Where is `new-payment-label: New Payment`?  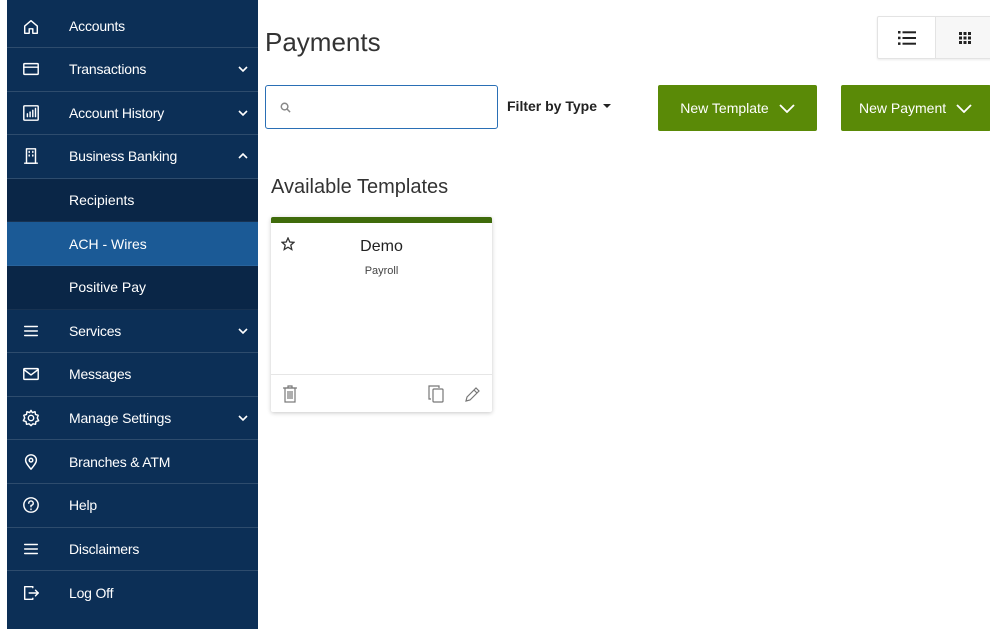
new-payment-label: New Payment is located at coordinates (903, 108).